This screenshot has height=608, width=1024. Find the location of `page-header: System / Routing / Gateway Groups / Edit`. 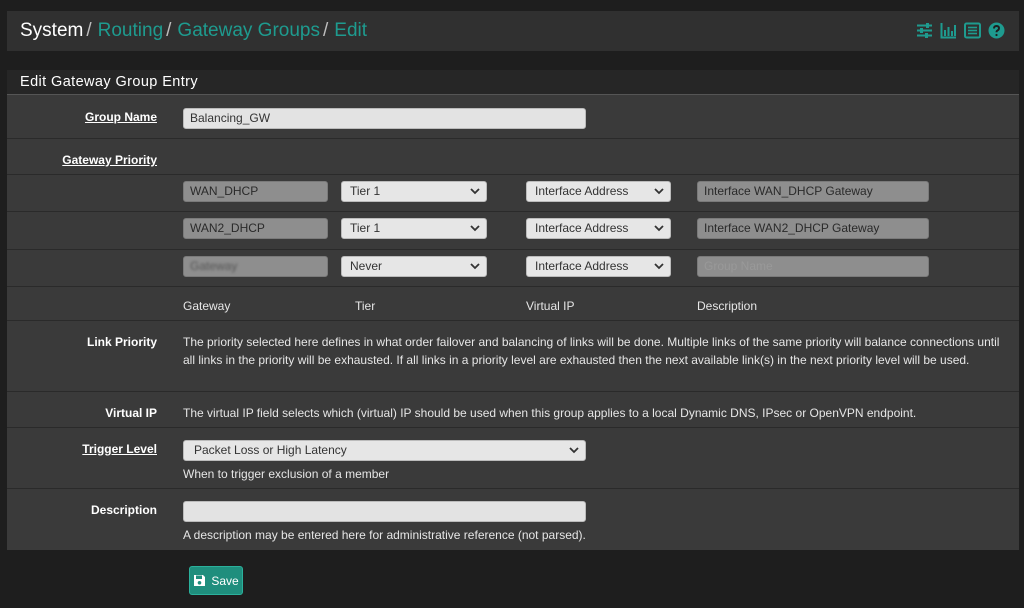

page-header: System / Routing / Gateway Groups / Edit is located at coordinates (513, 31).